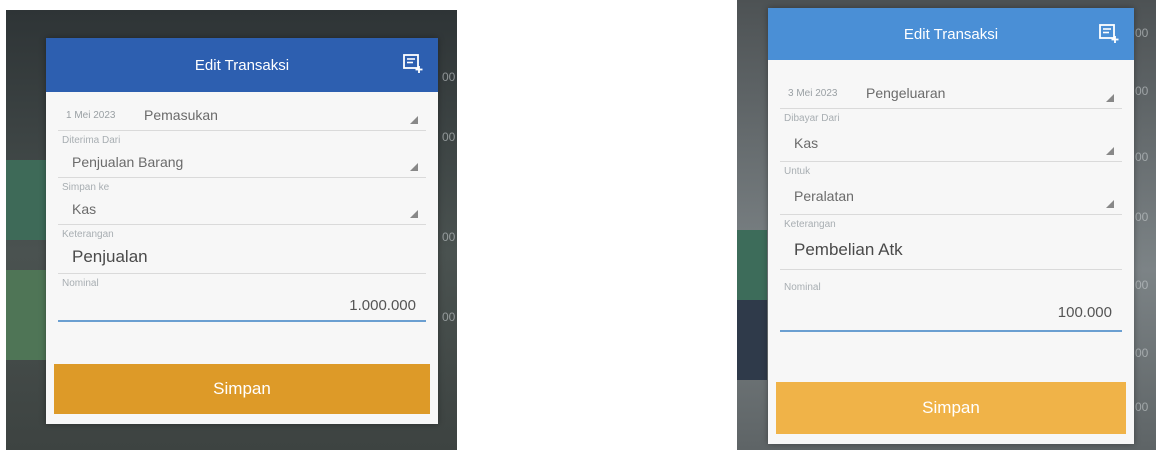  What do you see at coordinates (181, 115) in the screenshot?
I see `transaction-type: Pemasukan` at bounding box center [181, 115].